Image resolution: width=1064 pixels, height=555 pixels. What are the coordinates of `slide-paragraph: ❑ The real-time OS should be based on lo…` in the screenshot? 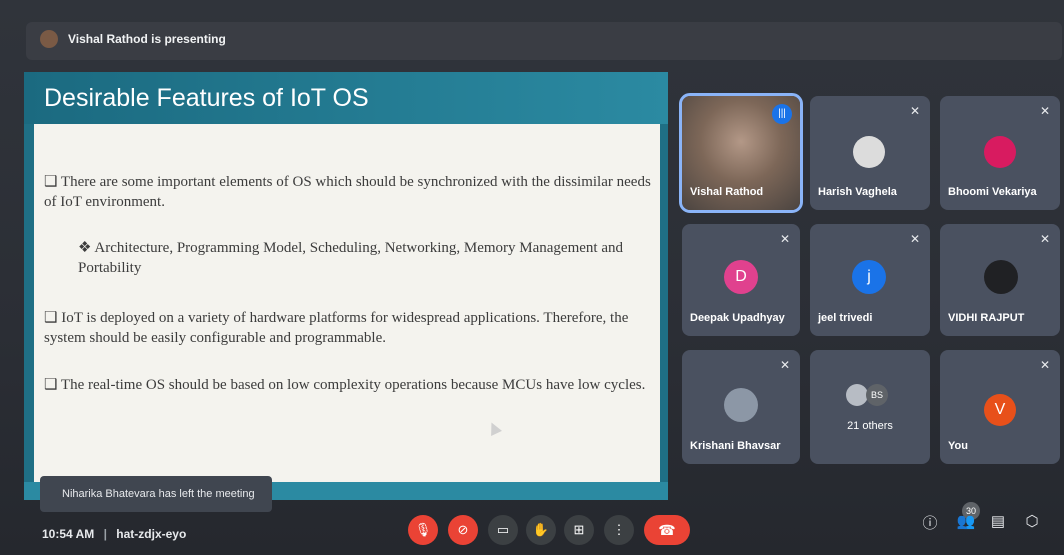 It's located at (345, 385).